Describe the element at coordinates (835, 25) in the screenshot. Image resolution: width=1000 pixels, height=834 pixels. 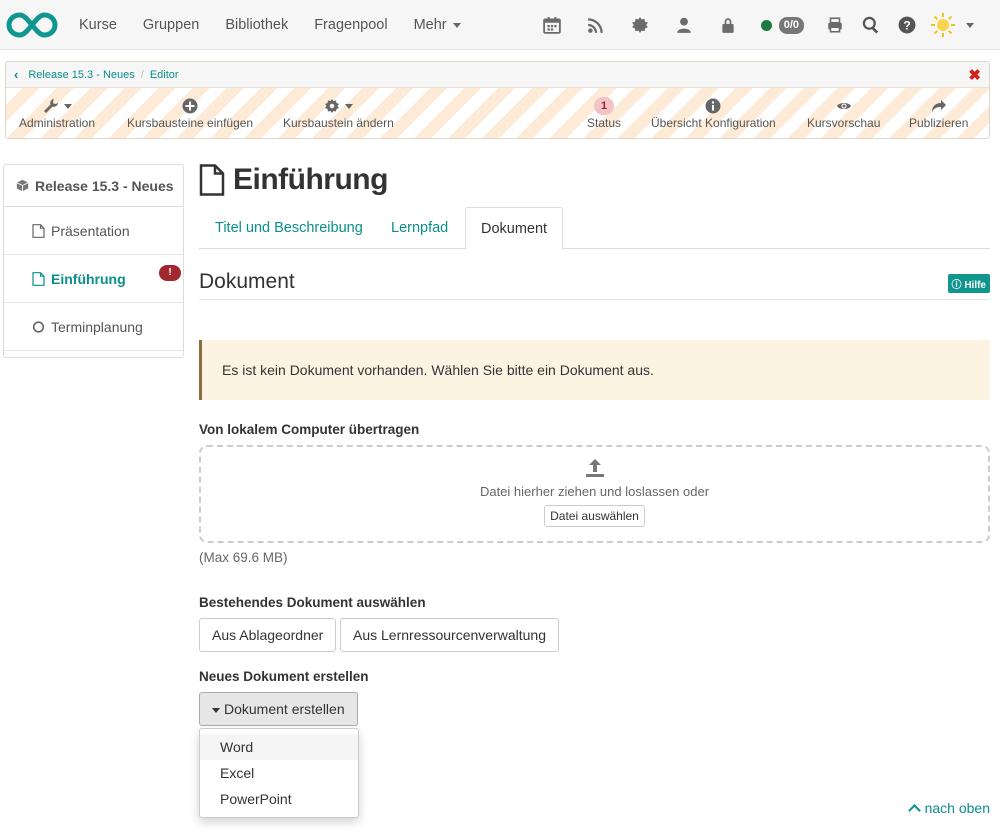
I see `print-icon` at that location.